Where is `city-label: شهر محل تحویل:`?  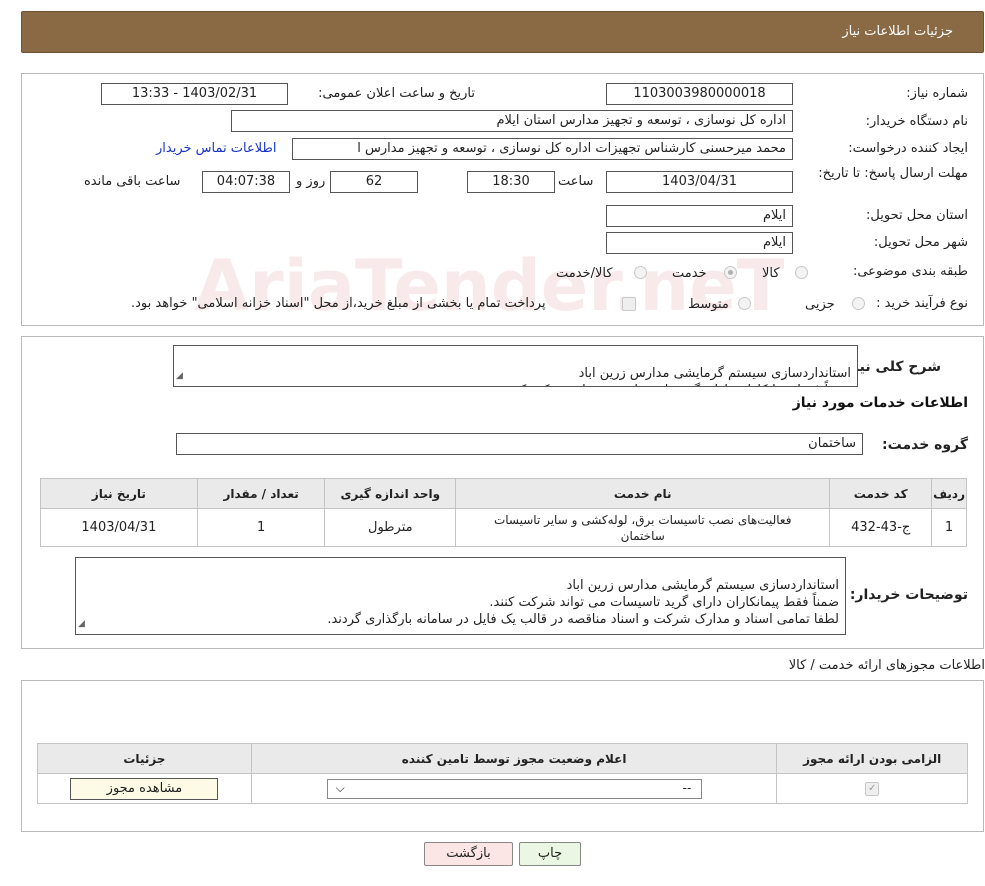 city-label: شهر محل تحویل: is located at coordinates (920, 242).